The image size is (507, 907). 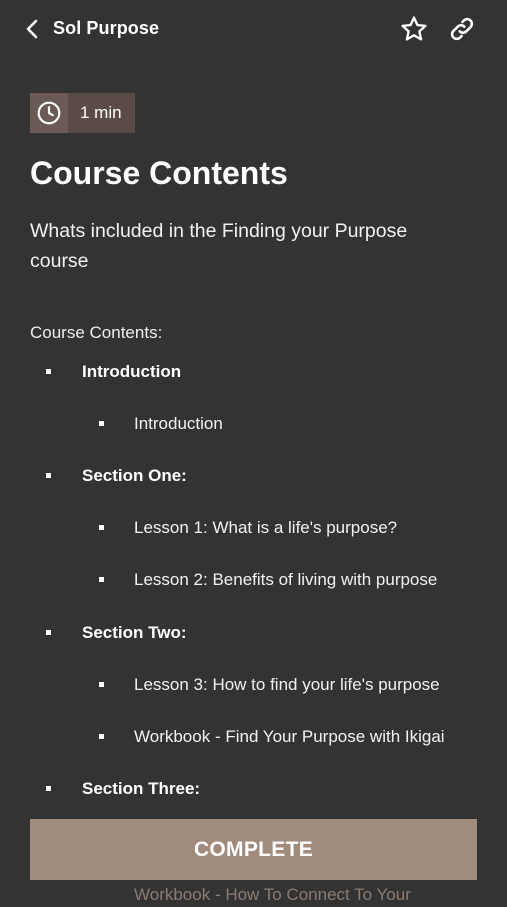 What do you see at coordinates (106, 28) in the screenshot?
I see `app-title: Sol Purpose` at bounding box center [106, 28].